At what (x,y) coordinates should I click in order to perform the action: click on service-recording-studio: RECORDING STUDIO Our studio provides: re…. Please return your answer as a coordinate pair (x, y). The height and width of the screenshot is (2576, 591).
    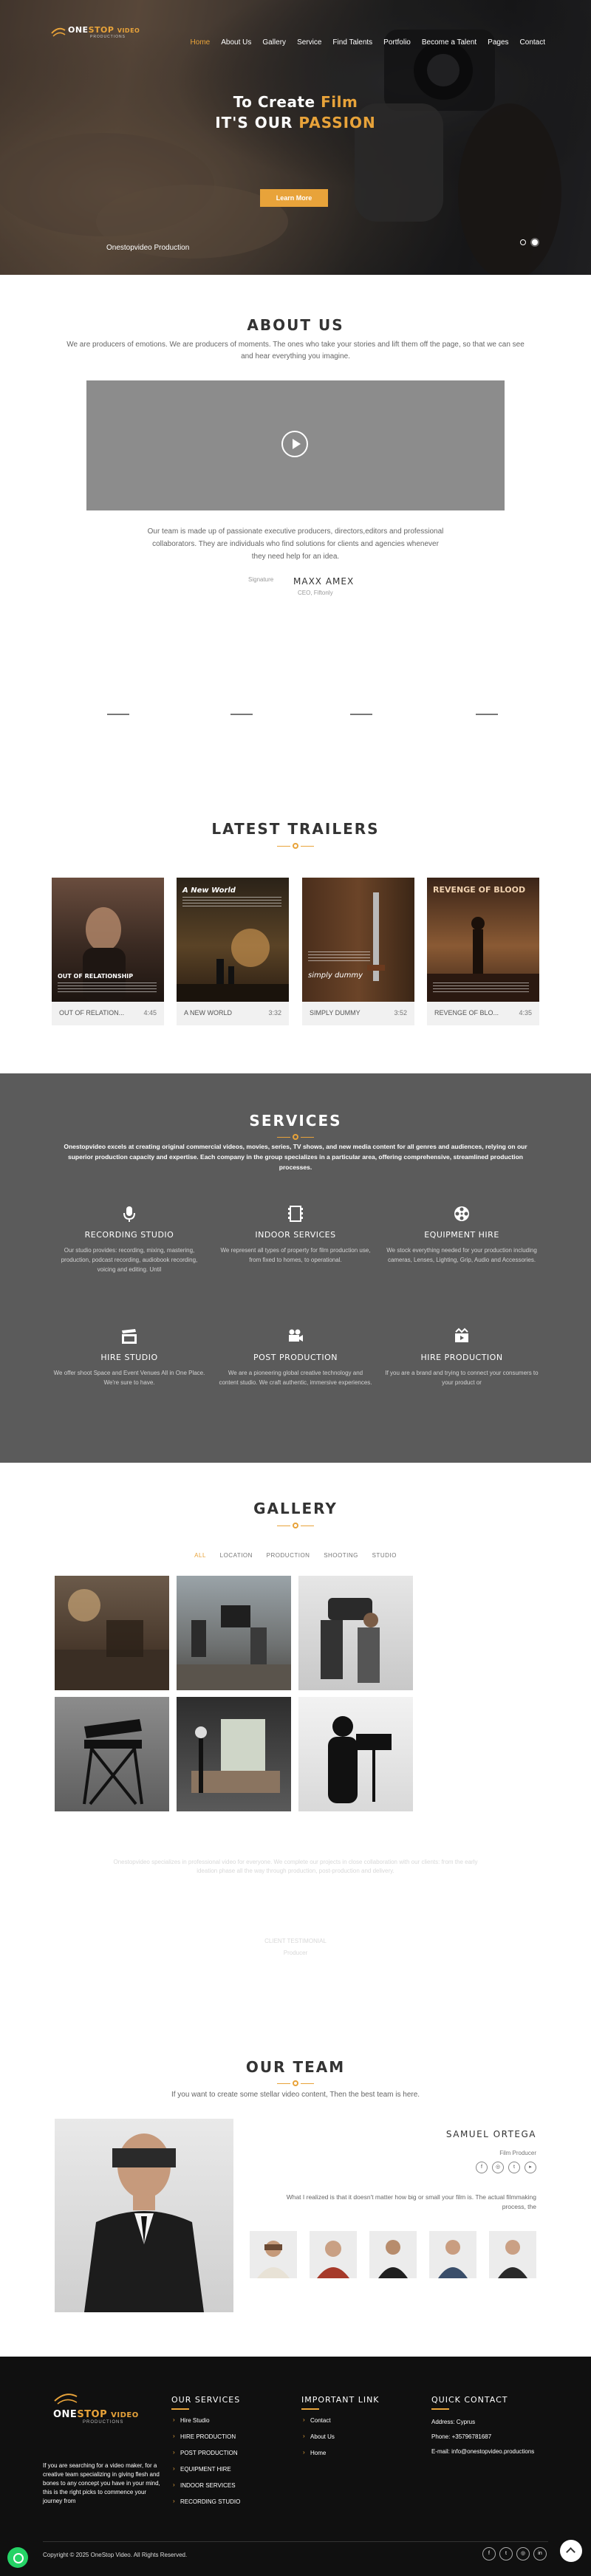
    Looking at the image, I should click on (129, 1239).